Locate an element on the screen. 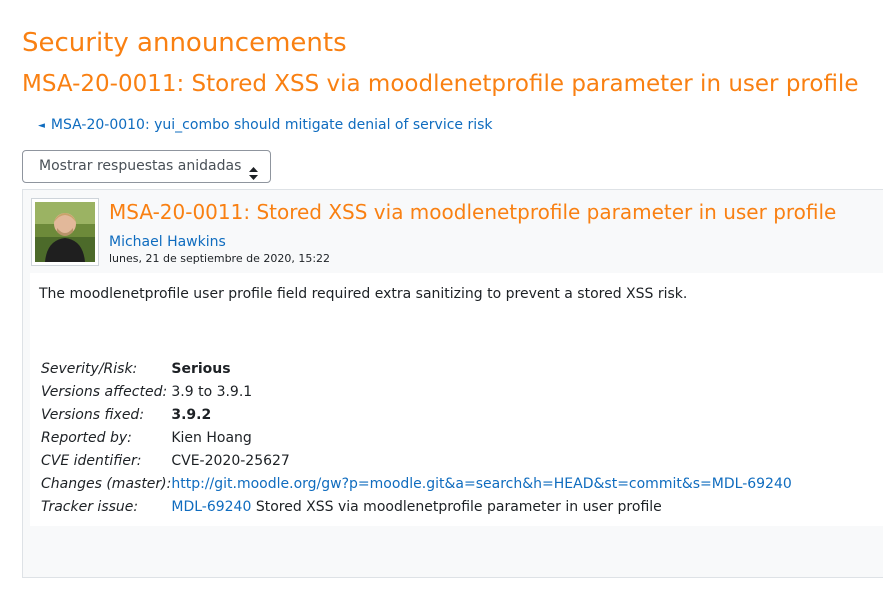  post-date: lunes, 21 de septiembre de 2020, 15:22 is located at coordinates (220, 258).